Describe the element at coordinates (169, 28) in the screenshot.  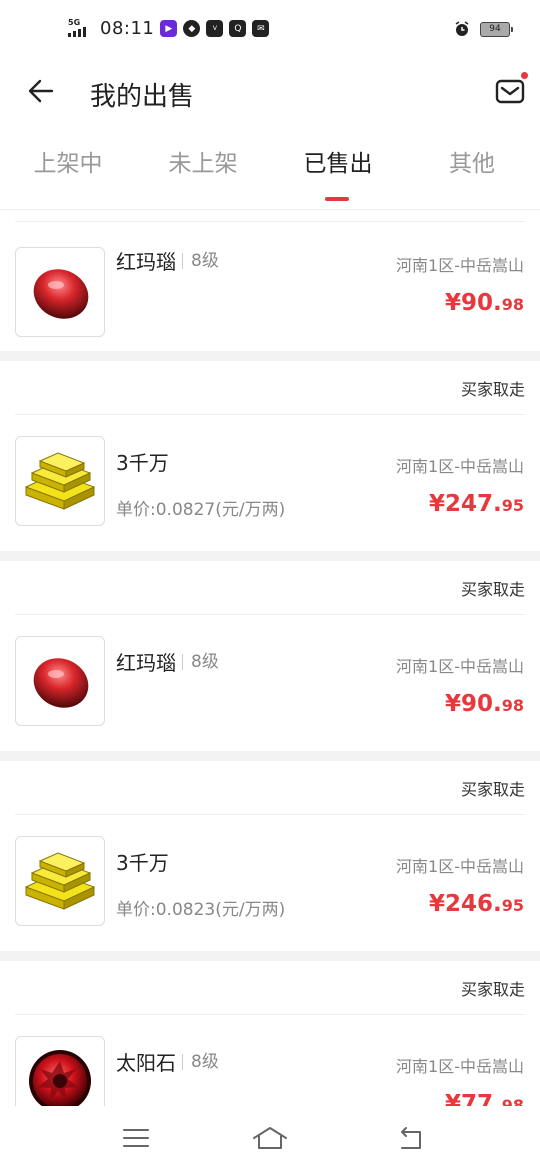
I see `video-app-icon: ▶` at that location.